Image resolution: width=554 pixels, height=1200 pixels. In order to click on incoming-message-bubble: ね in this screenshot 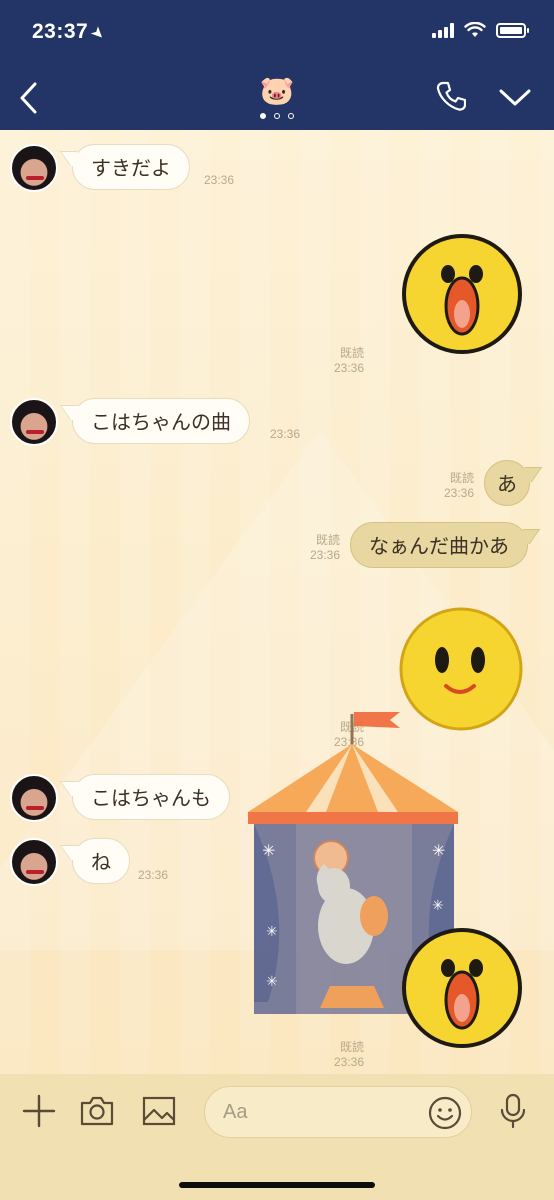, I will do `click(101, 861)`.